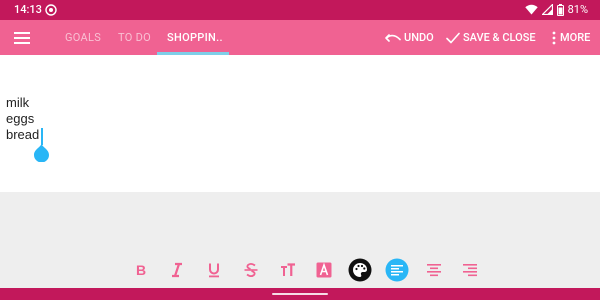  I want to click on editor-line: bread, so click(22, 134).